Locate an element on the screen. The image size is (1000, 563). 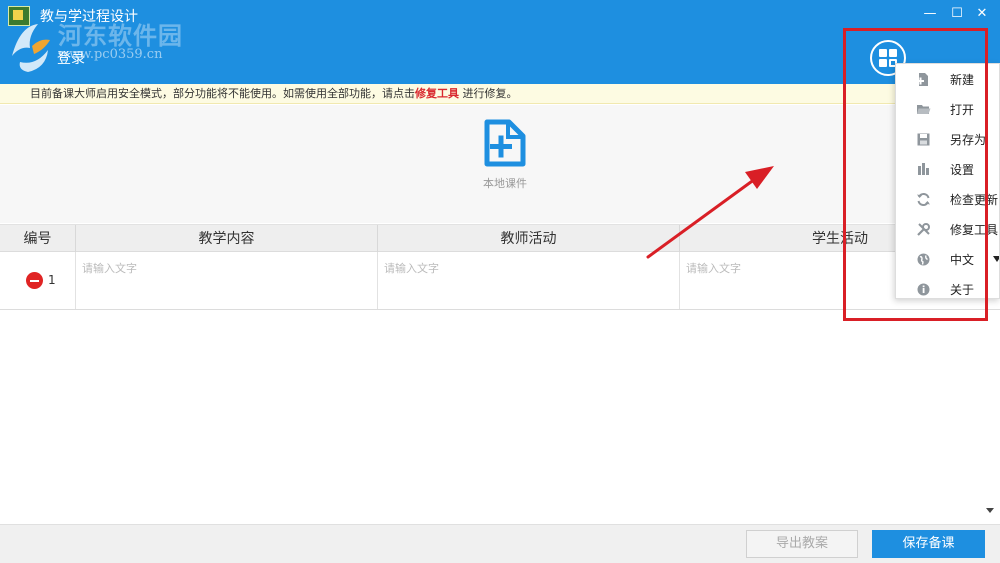
remove-row-icon is located at coordinates (34, 280).